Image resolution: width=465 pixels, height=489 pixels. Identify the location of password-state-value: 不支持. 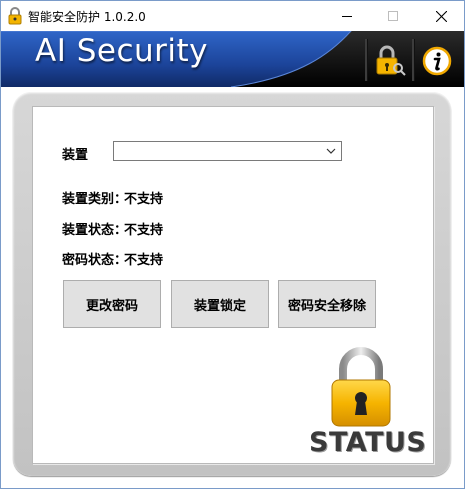
(144, 260).